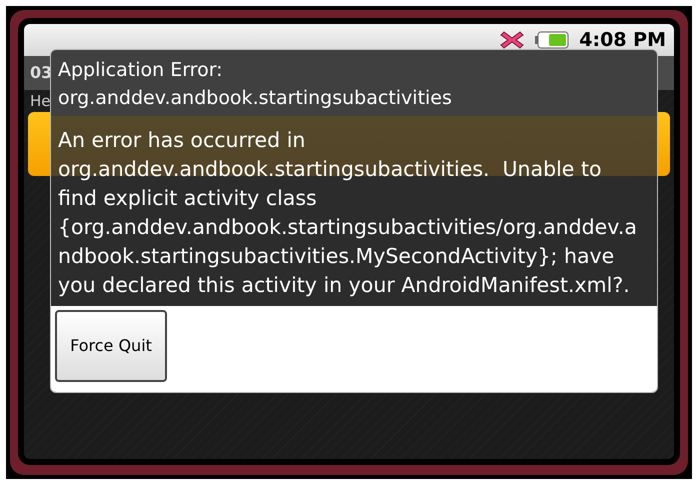 The width and height of the screenshot is (698, 485). Describe the element at coordinates (255, 98) in the screenshot. I see `dialog-subtitle: org.anddev.andbook.startingsubactivities` at that location.